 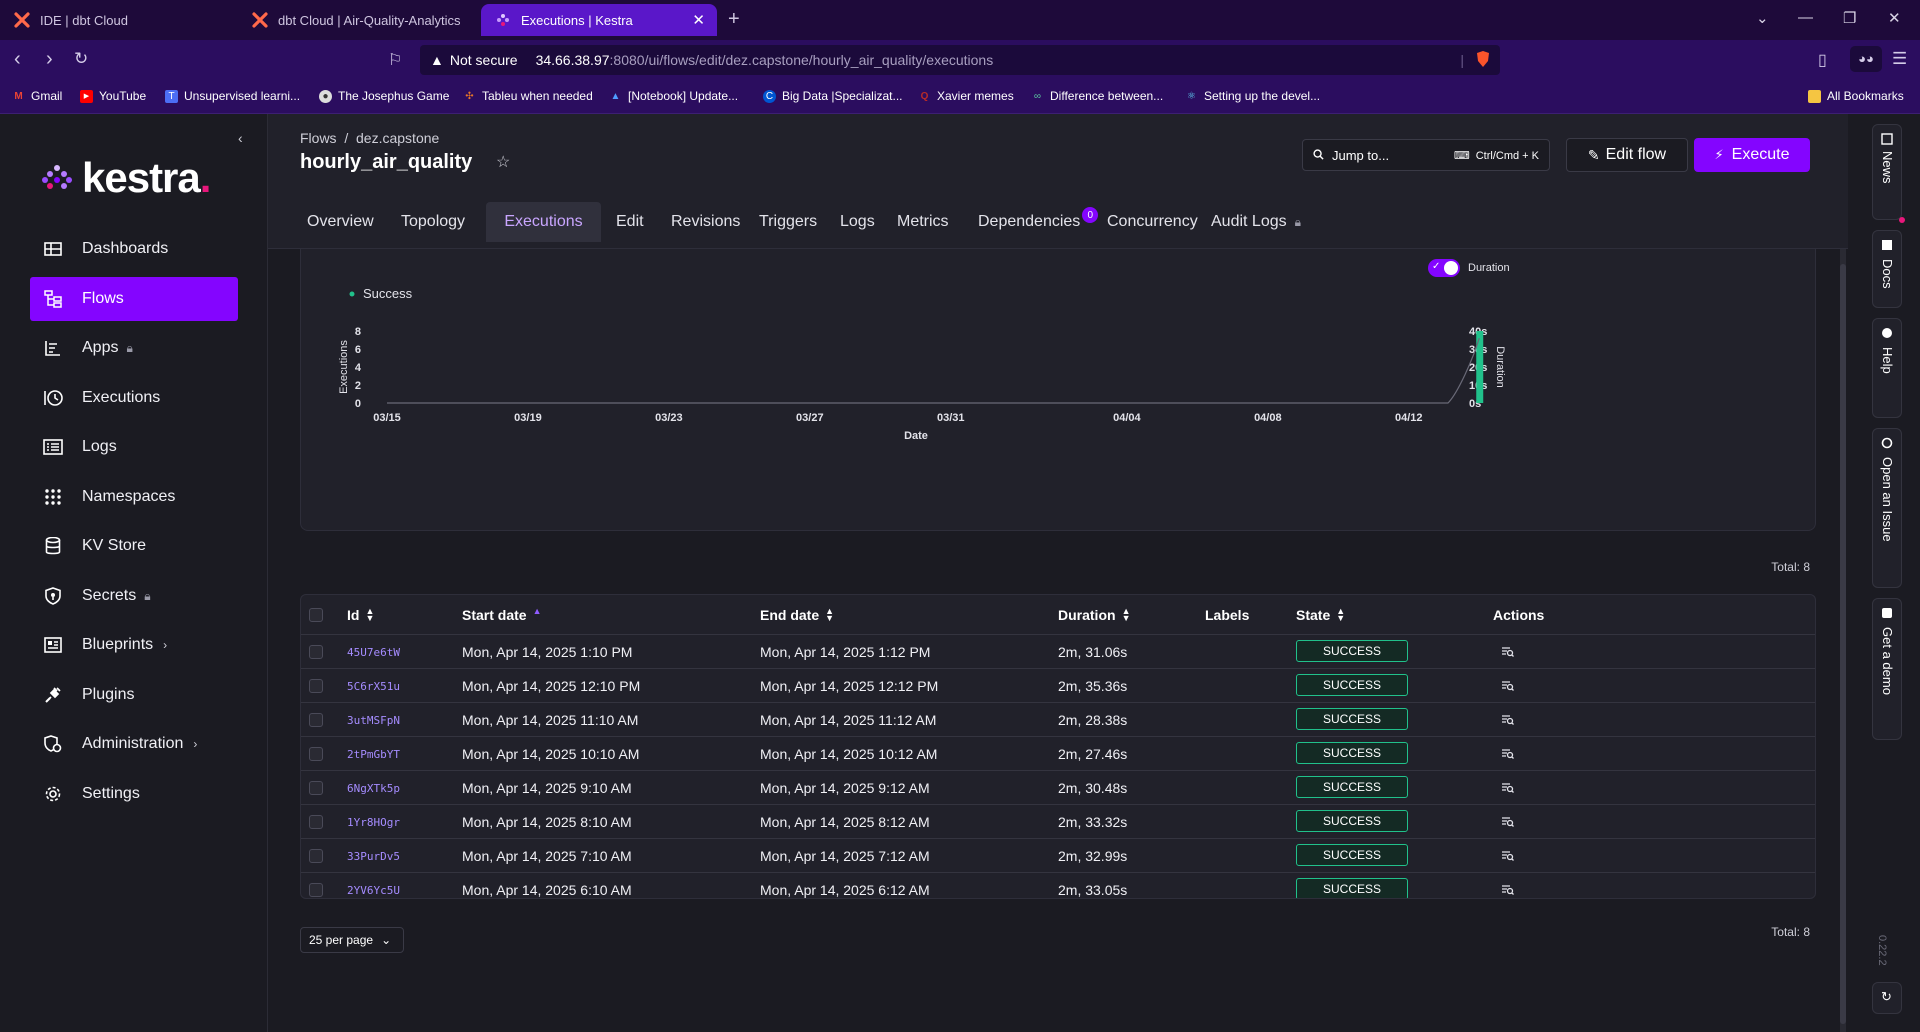 What do you see at coordinates (134, 299) in the screenshot?
I see `sidebar-item-flows: Flows` at bounding box center [134, 299].